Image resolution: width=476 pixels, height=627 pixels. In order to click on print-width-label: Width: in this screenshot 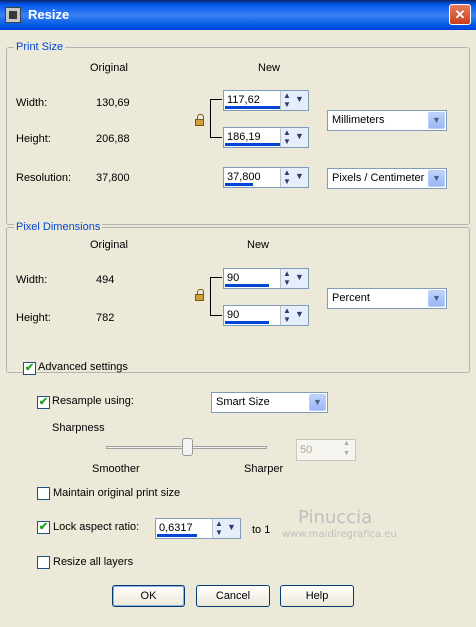, I will do `click(32, 103)`.